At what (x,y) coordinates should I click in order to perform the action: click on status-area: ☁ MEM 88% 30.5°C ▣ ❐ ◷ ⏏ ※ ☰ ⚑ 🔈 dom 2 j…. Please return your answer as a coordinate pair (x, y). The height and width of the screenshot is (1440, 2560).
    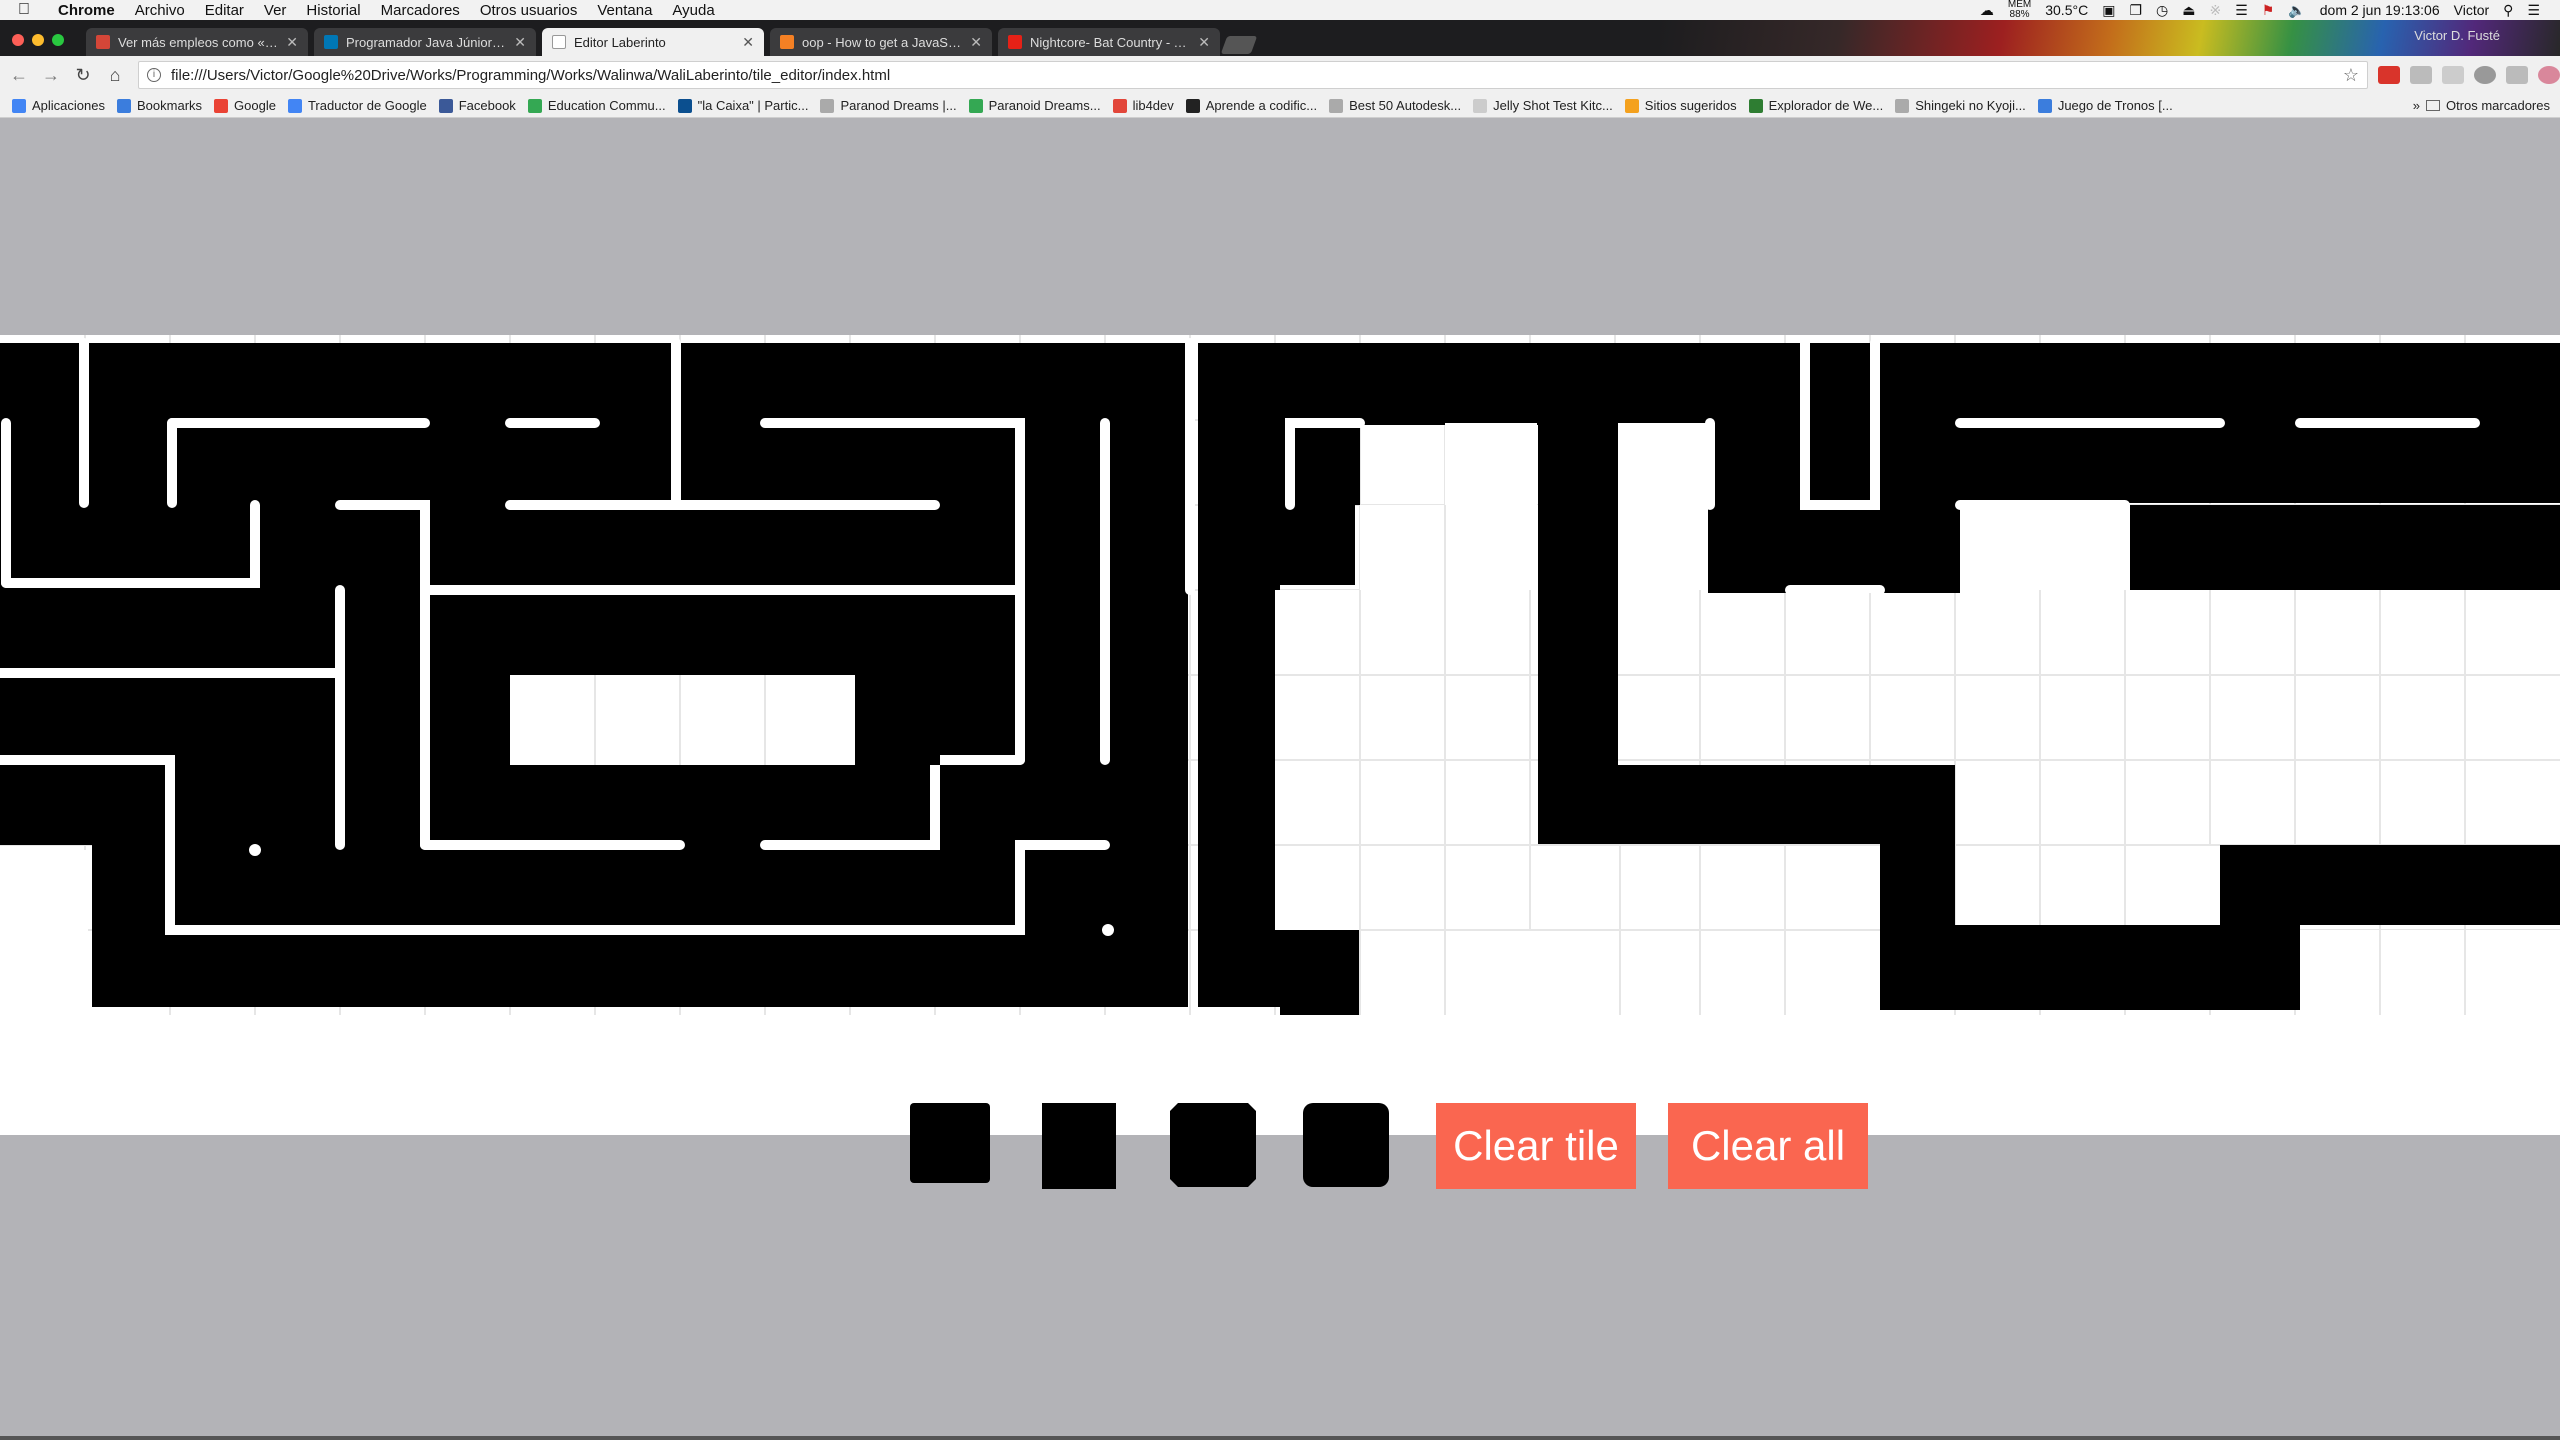
    Looking at the image, I should click on (2270, 10).